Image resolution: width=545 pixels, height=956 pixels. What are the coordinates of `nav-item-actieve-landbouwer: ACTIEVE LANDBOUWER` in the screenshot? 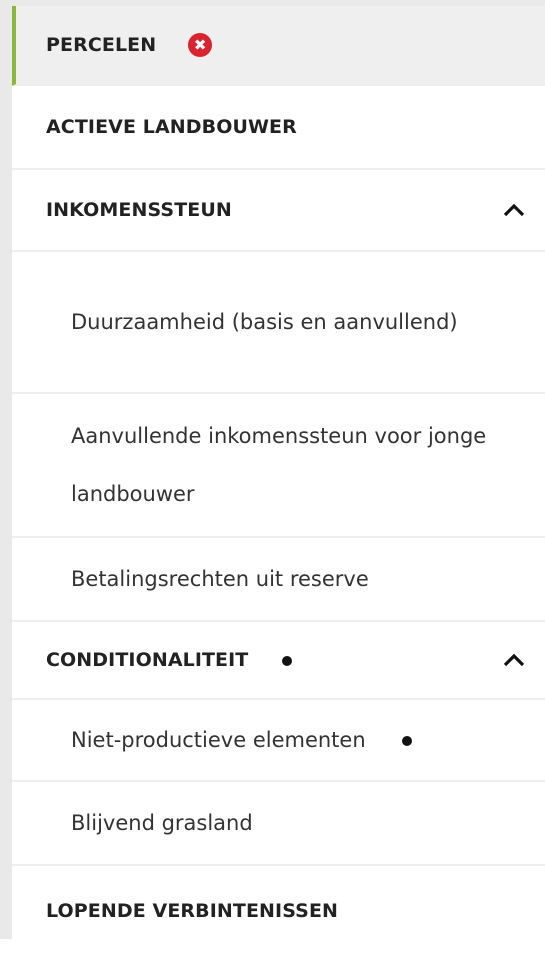 It's located at (278, 128).